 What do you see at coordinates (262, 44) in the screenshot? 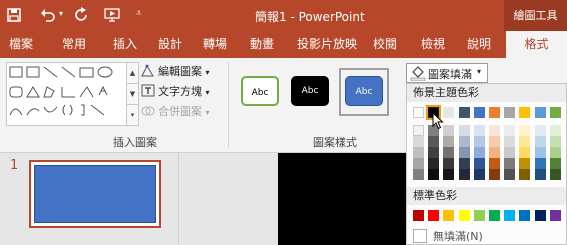
I see `tab-animations: 動畫` at bounding box center [262, 44].